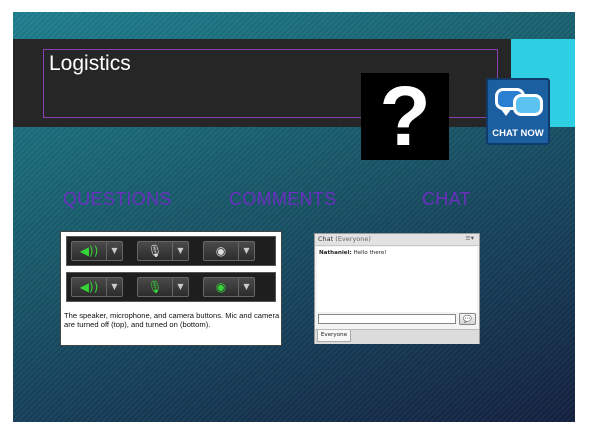 Image resolution: width=589 pixels, height=433 pixels. I want to click on controls-row-on: ◀)) ▼ 🎙 ▼ ◉ ▼, so click(171, 287).